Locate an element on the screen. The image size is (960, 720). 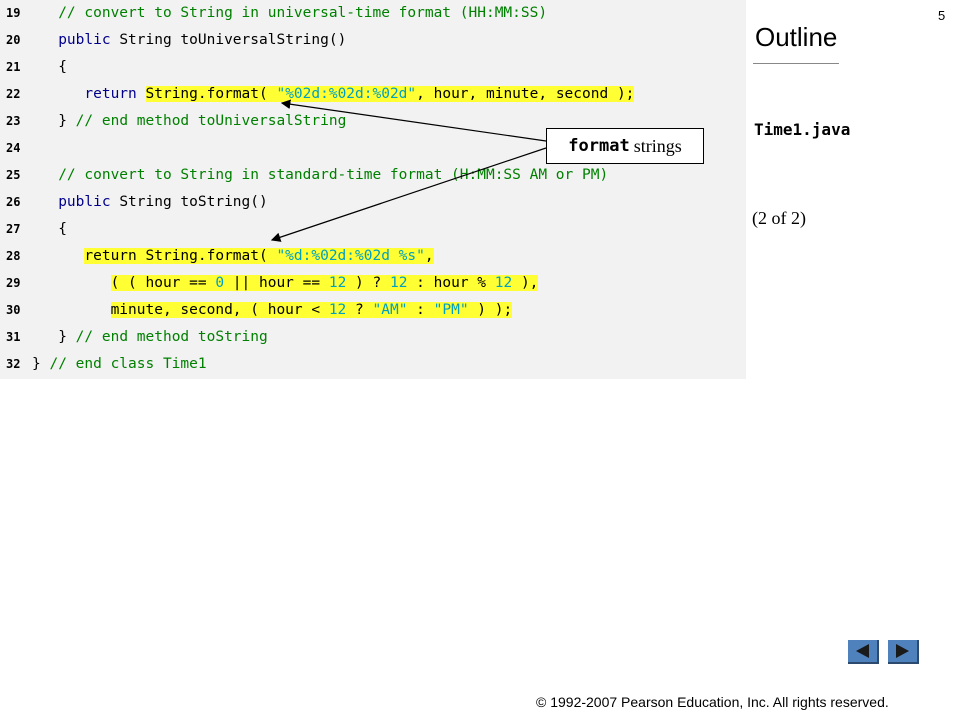
next-slide-button is located at coordinates (903, 652).